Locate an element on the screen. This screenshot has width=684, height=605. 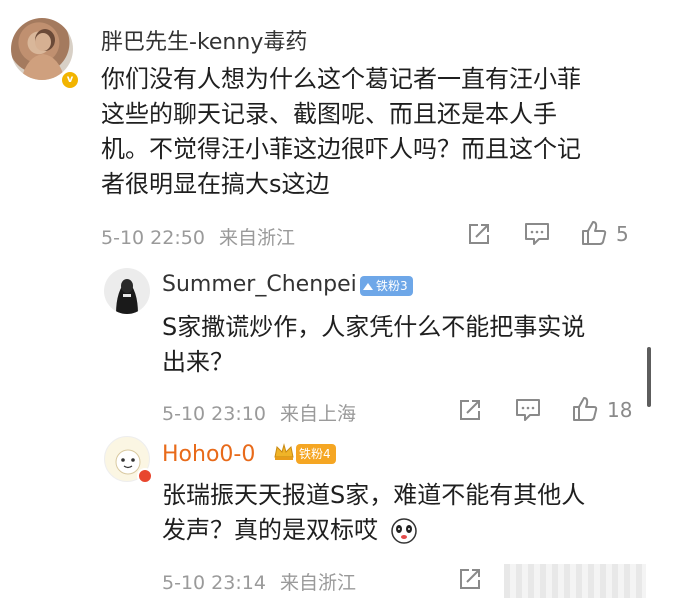
avatar-photo is located at coordinates (127, 296).